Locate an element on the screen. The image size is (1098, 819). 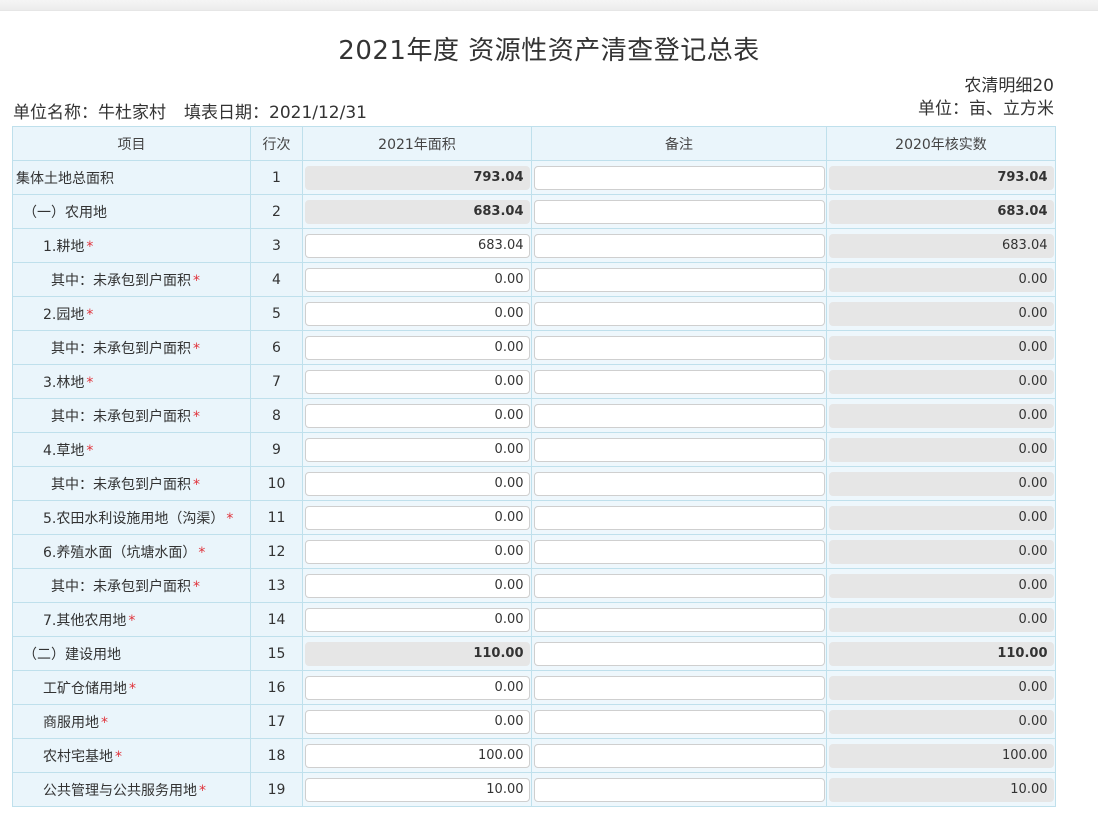
verified-2020-value: 683.04 is located at coordinates (941, 245).